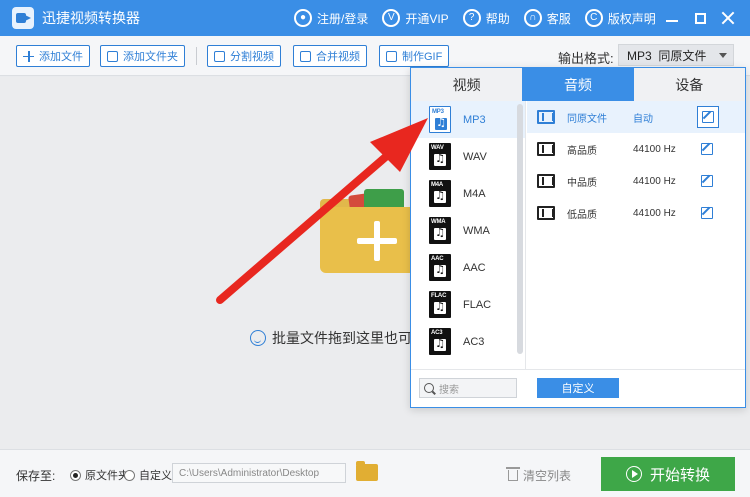 This screenshot has height=497, width=750. I want to click on split-video-button: 分割视频, so click(244, 56).